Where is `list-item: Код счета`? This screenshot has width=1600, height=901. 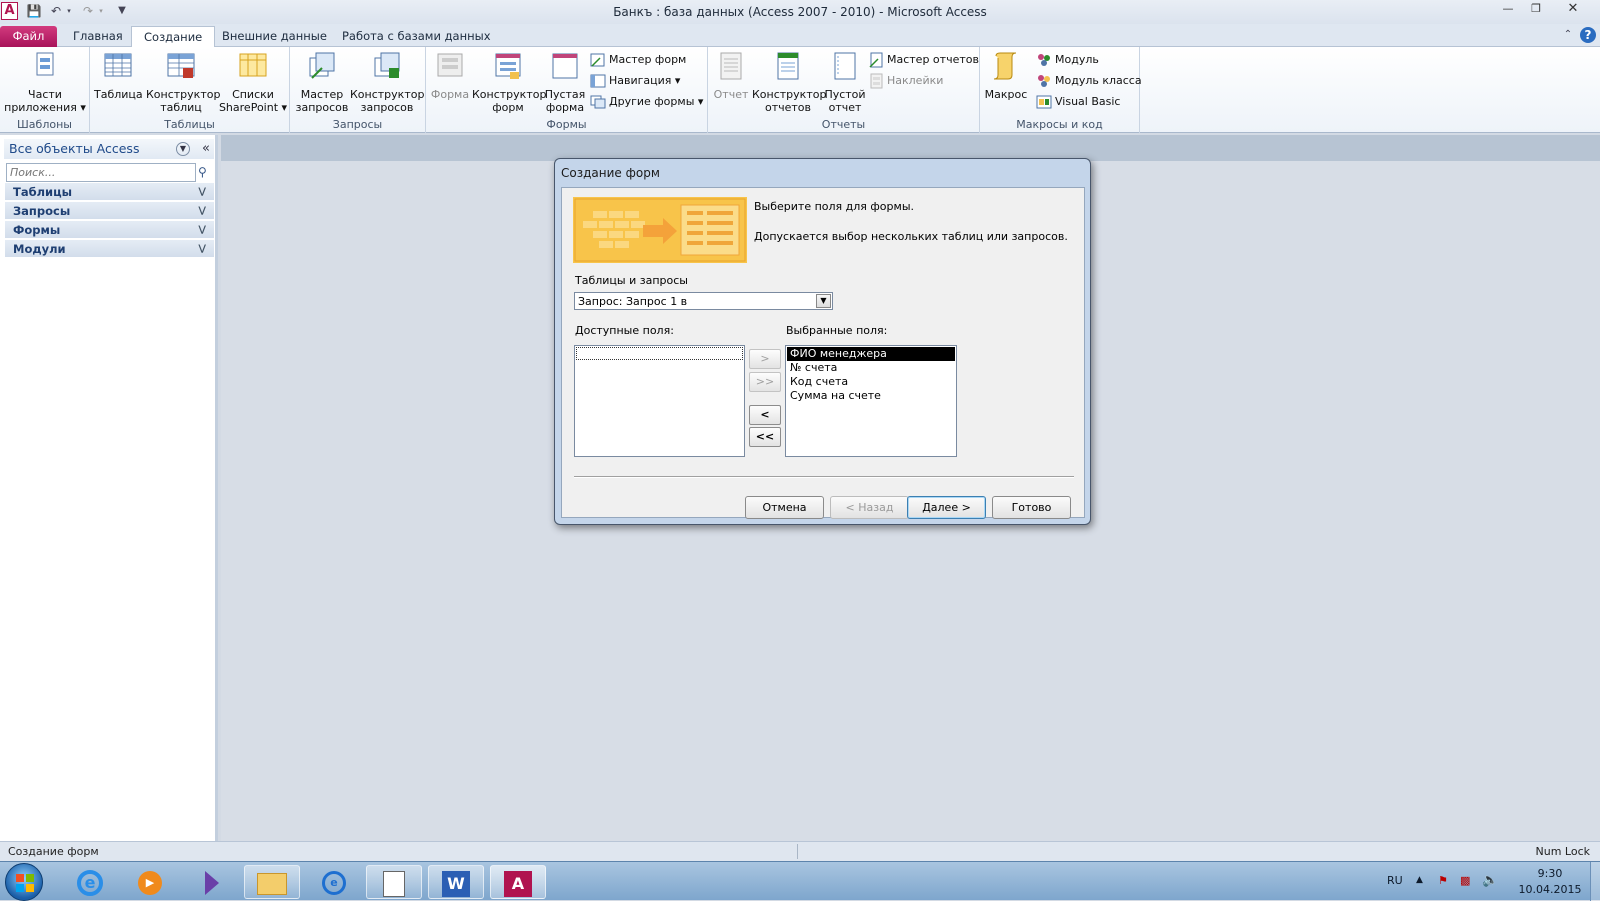
list-item: Код счета is located at coordinates (871, 382).